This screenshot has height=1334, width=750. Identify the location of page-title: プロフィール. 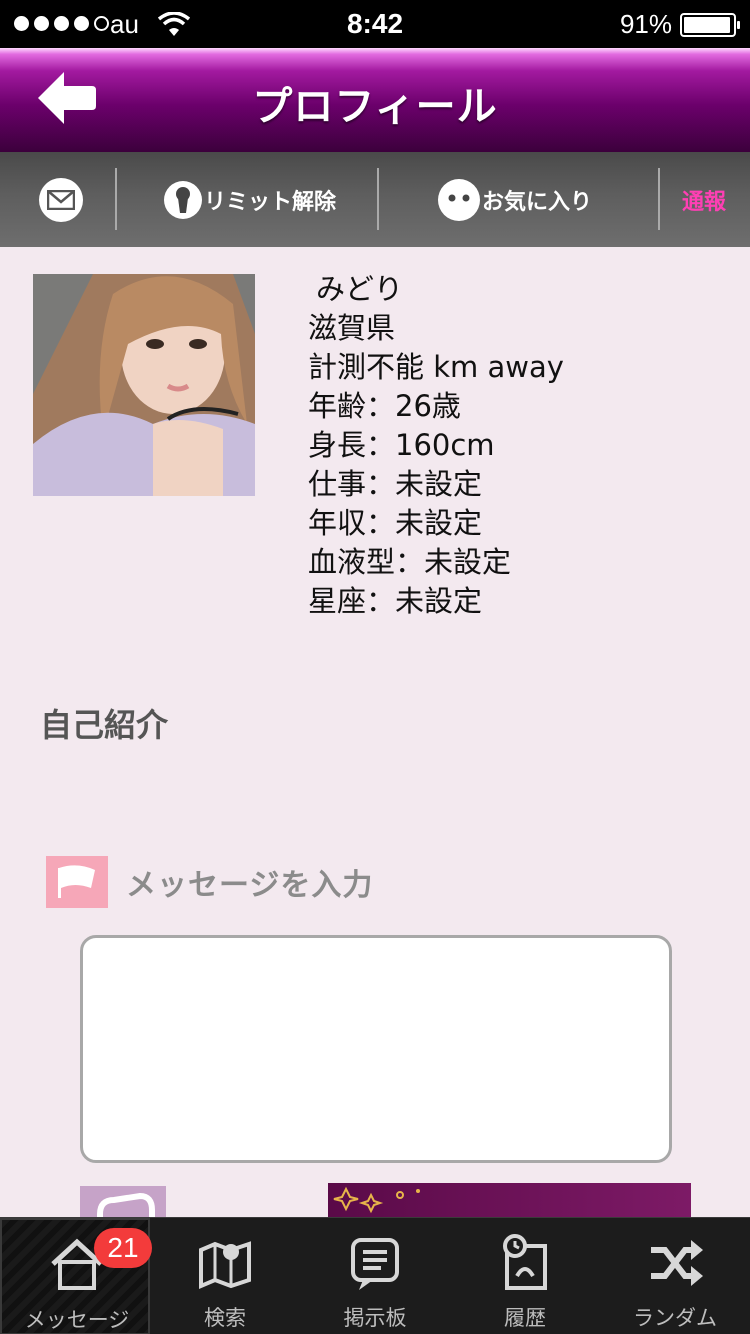
(375, 107).